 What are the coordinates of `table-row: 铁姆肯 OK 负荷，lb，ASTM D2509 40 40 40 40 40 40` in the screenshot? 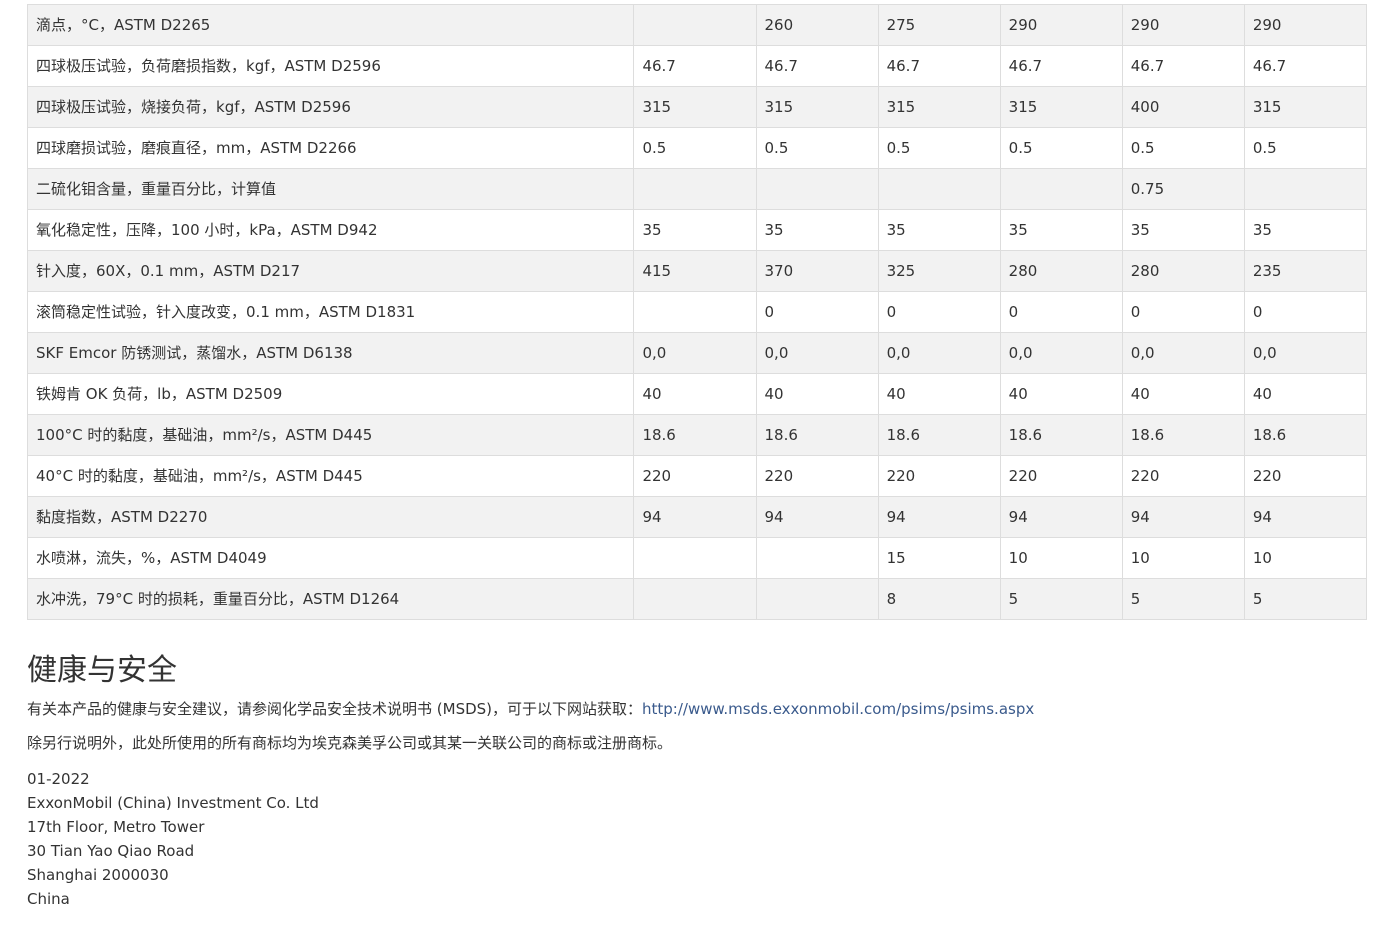 It's located at (697, 394).